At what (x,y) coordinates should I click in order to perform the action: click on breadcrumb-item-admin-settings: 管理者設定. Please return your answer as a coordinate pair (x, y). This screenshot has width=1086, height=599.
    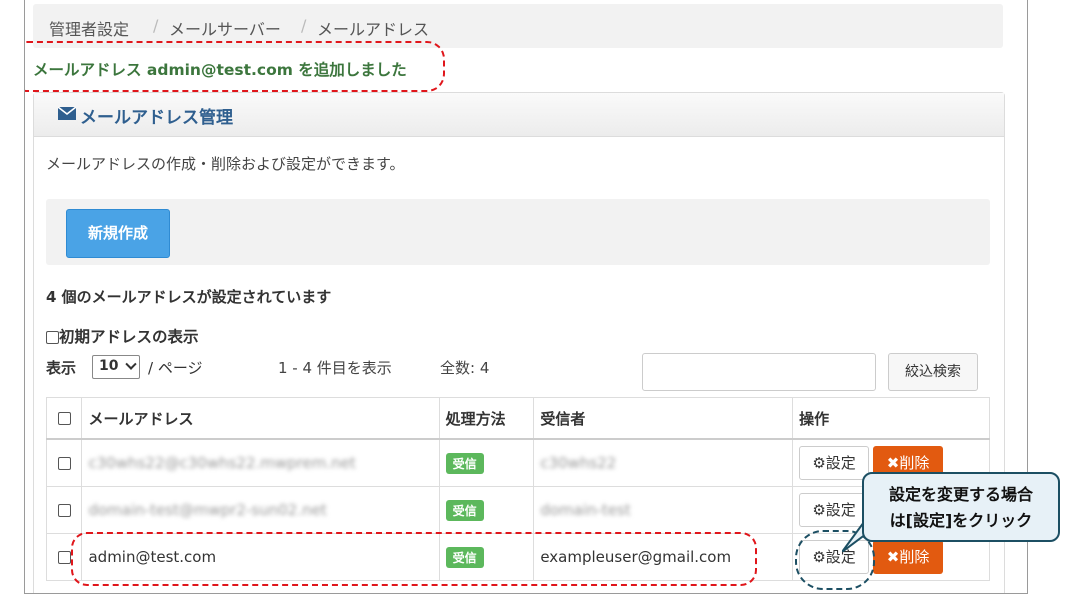
    Looking at the image, I should click on (89, 28).